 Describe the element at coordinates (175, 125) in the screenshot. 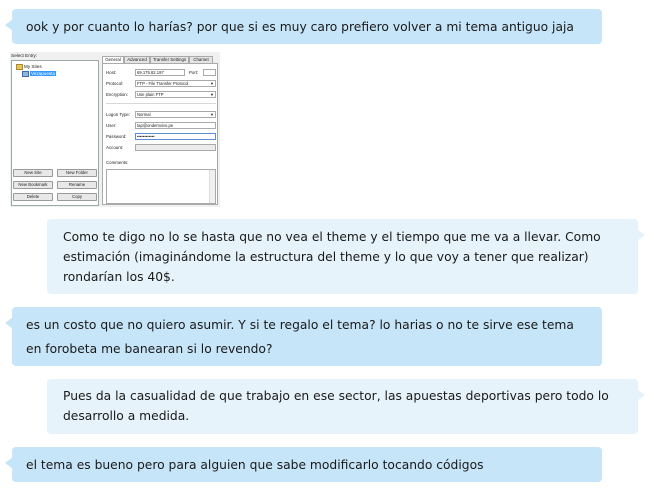

I see `user-field: tap@ondemvivo.pe` at that location.